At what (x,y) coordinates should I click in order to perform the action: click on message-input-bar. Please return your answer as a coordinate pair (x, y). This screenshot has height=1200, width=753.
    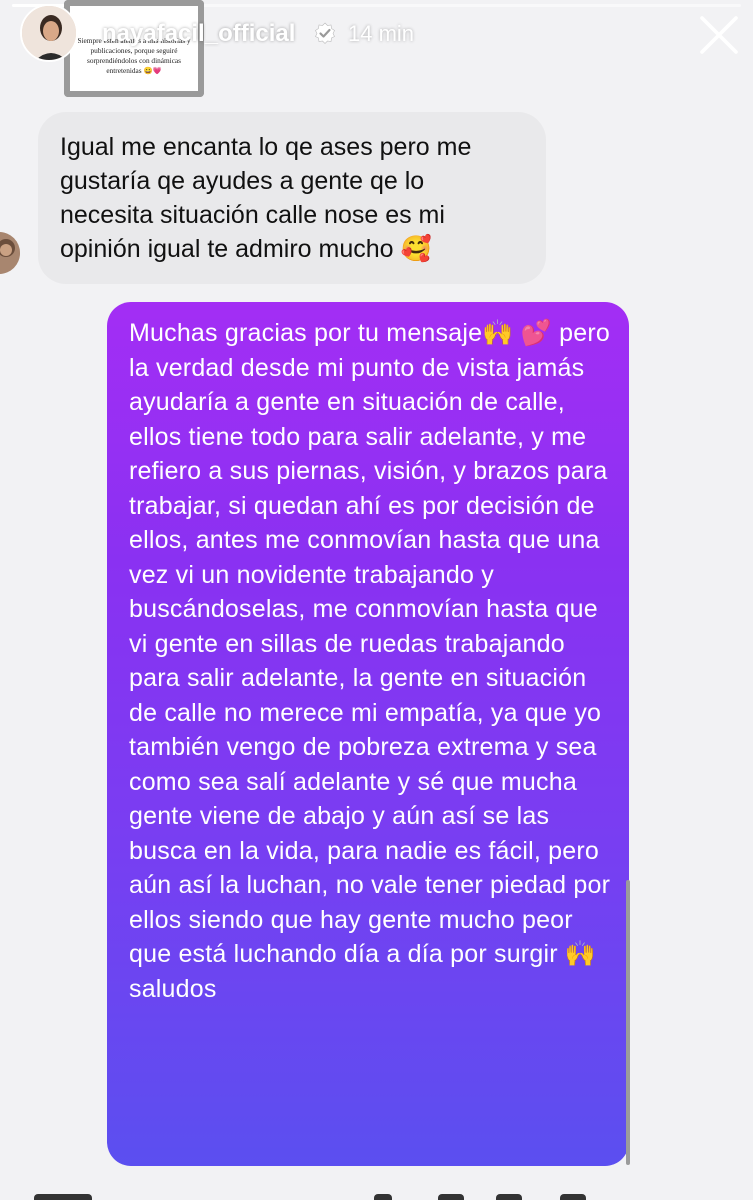
    Looking at the image, I should click on (376, 1193).